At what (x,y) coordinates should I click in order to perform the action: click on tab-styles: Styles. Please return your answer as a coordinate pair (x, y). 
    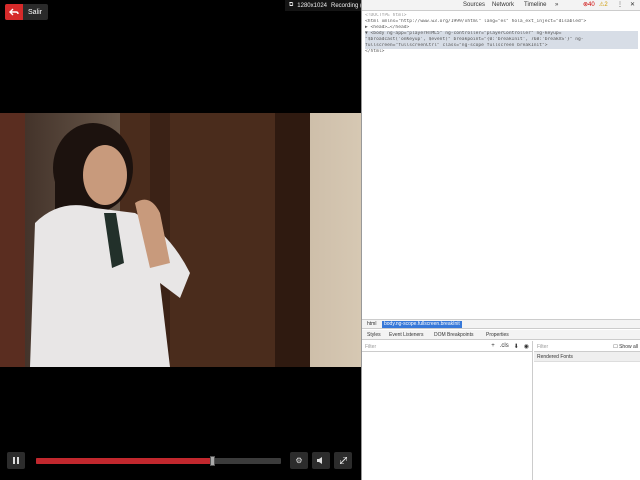
    Looking at the image, I should click on (374, 335).